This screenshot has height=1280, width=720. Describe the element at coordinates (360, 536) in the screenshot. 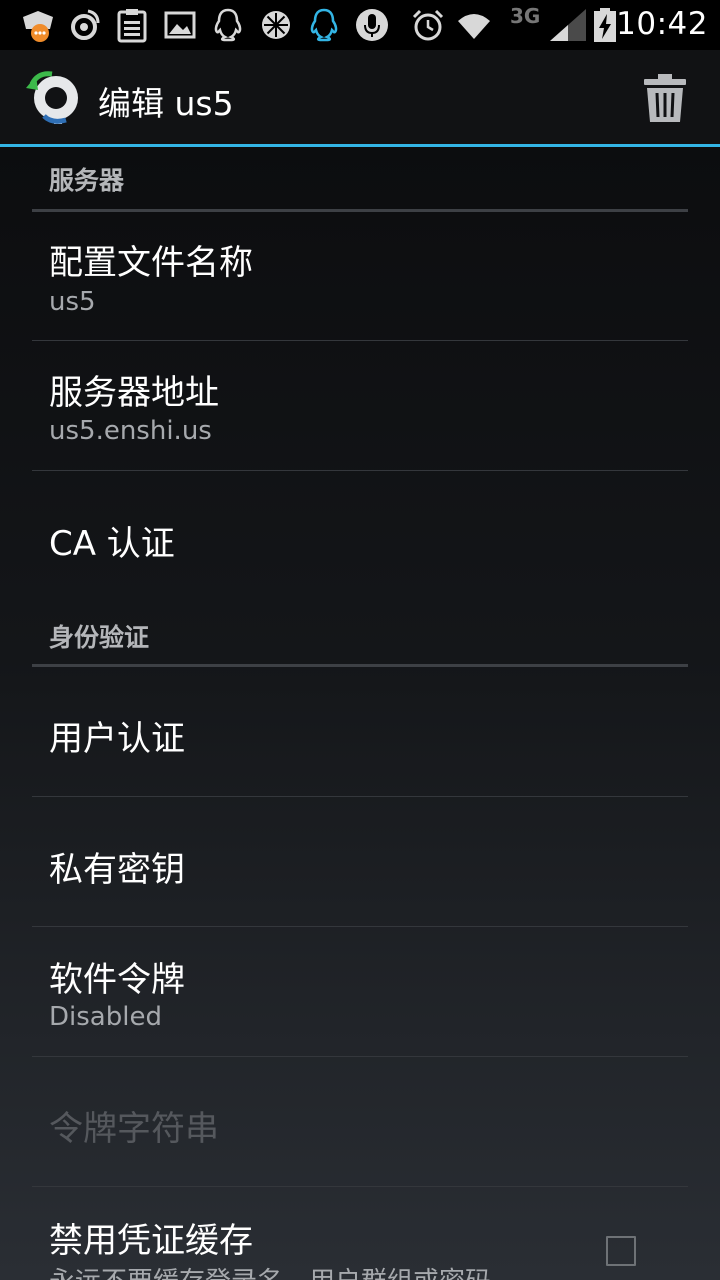

I see `pref-ca-cert: CA 认证` at that location.